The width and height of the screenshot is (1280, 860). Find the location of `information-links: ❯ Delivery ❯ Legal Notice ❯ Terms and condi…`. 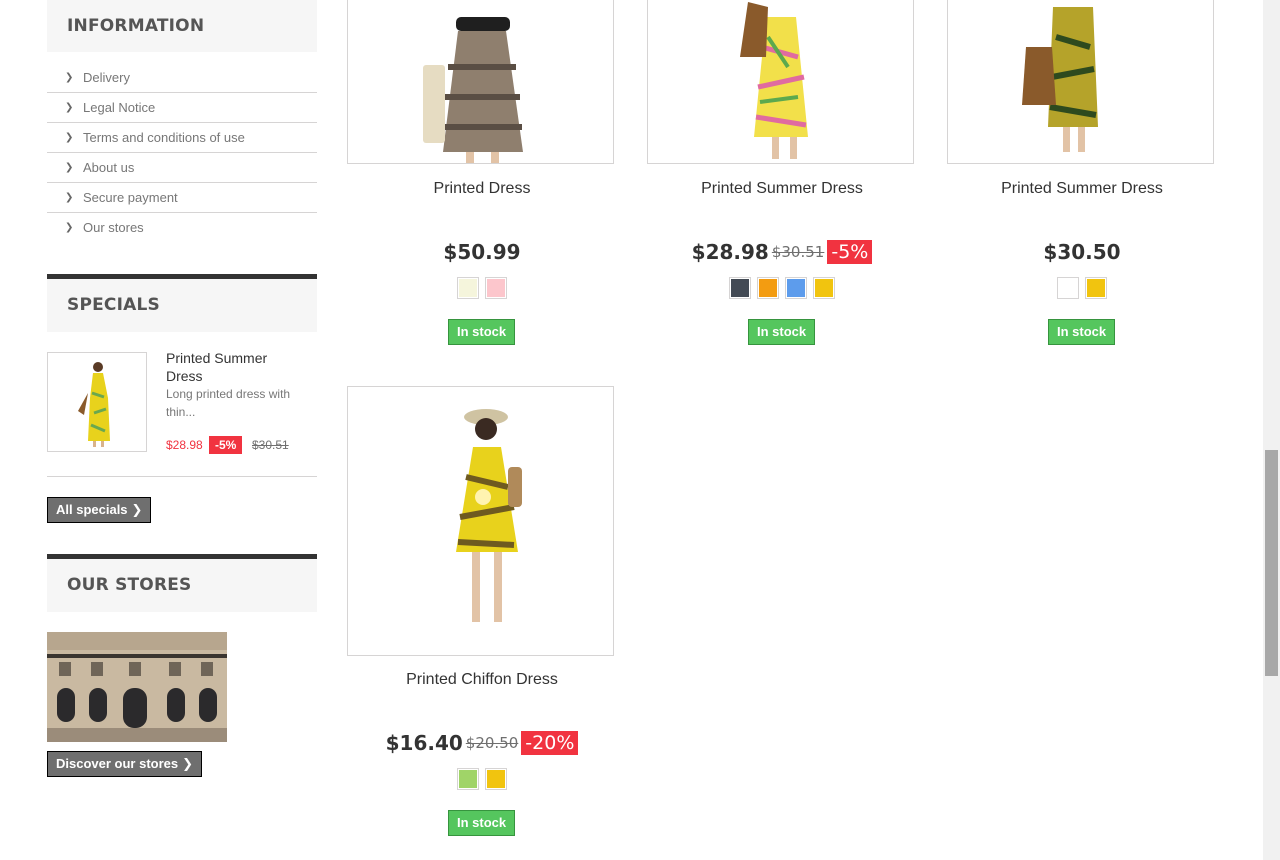

information-links: ❯ Delivery ❯ Legal Notice ❯ Terms and condi… is located at coordinates (182, 152).